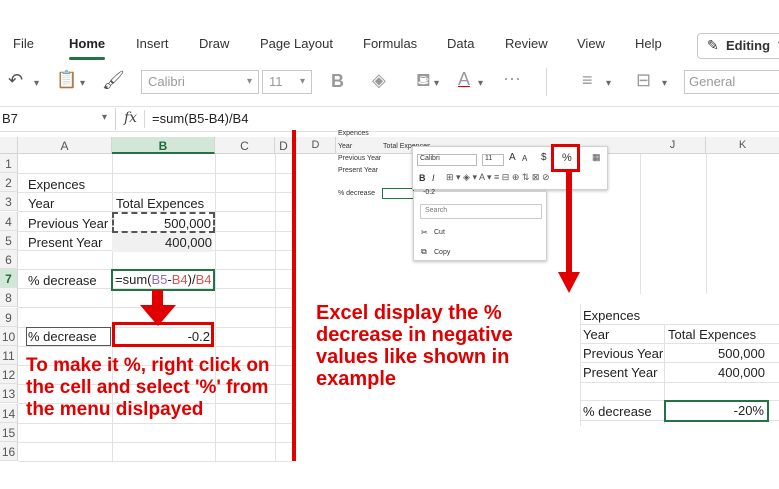 This screenshot has width=779, height=489. I want to click on column-header-a: A, so click(65, 145).